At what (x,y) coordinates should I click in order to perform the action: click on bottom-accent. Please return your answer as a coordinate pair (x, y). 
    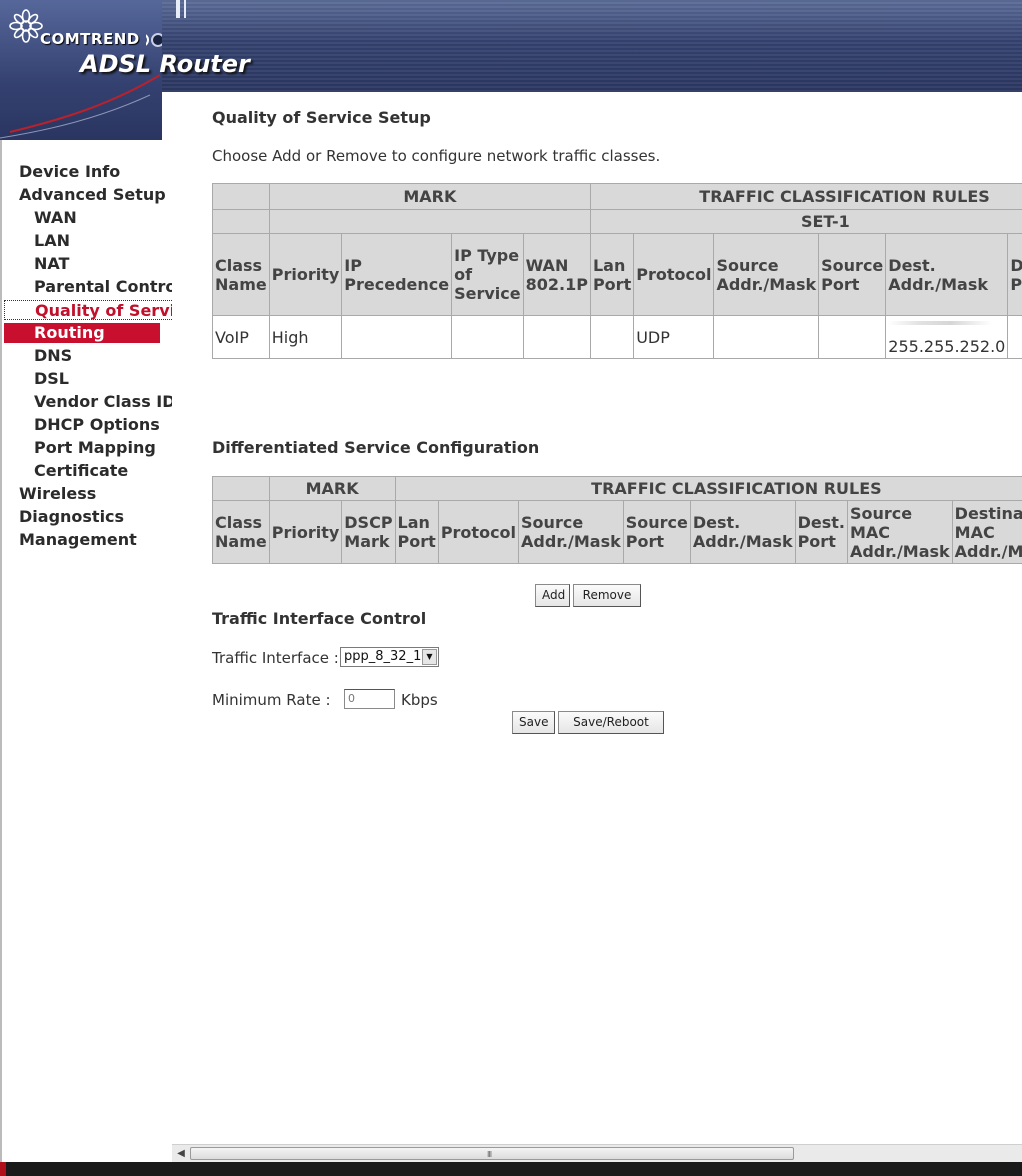
    Looking at the image, I should click on (3, 1169).